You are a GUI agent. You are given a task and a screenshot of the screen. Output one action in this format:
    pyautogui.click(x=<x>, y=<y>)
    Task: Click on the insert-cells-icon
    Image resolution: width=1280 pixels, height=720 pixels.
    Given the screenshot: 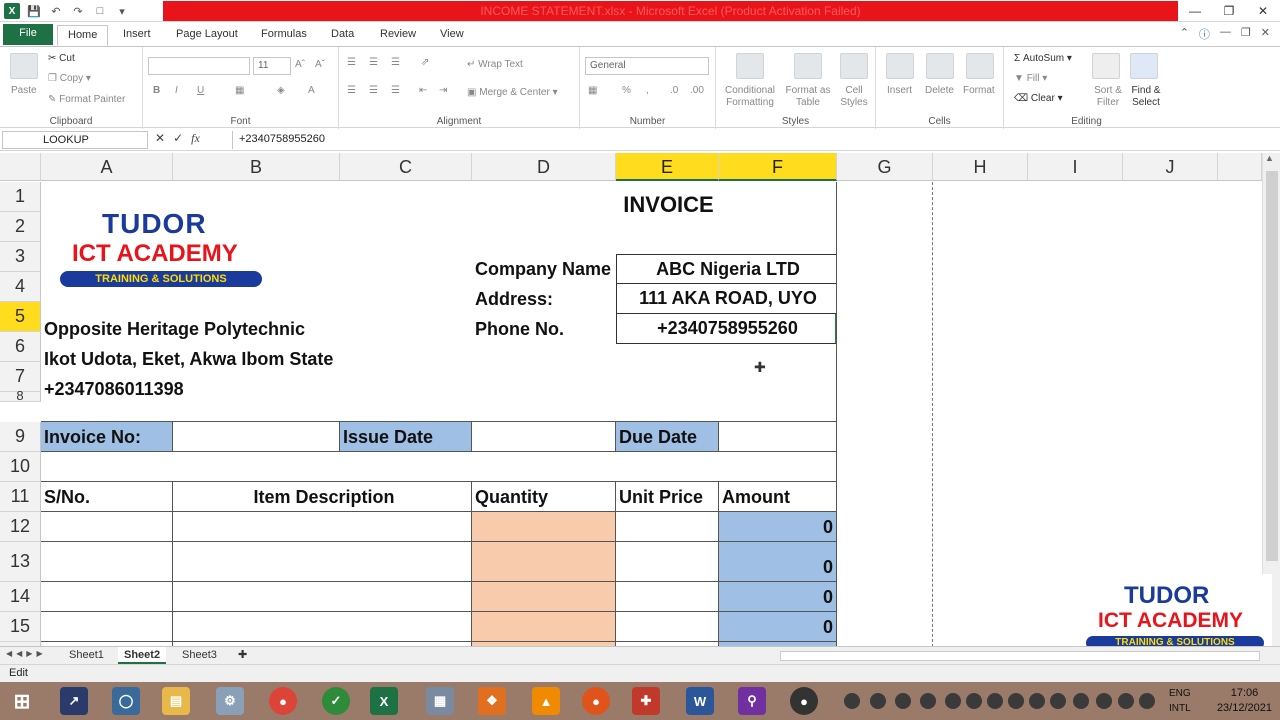 What is the action you would take?
    pyautogui.click(x=900, y=66)
    